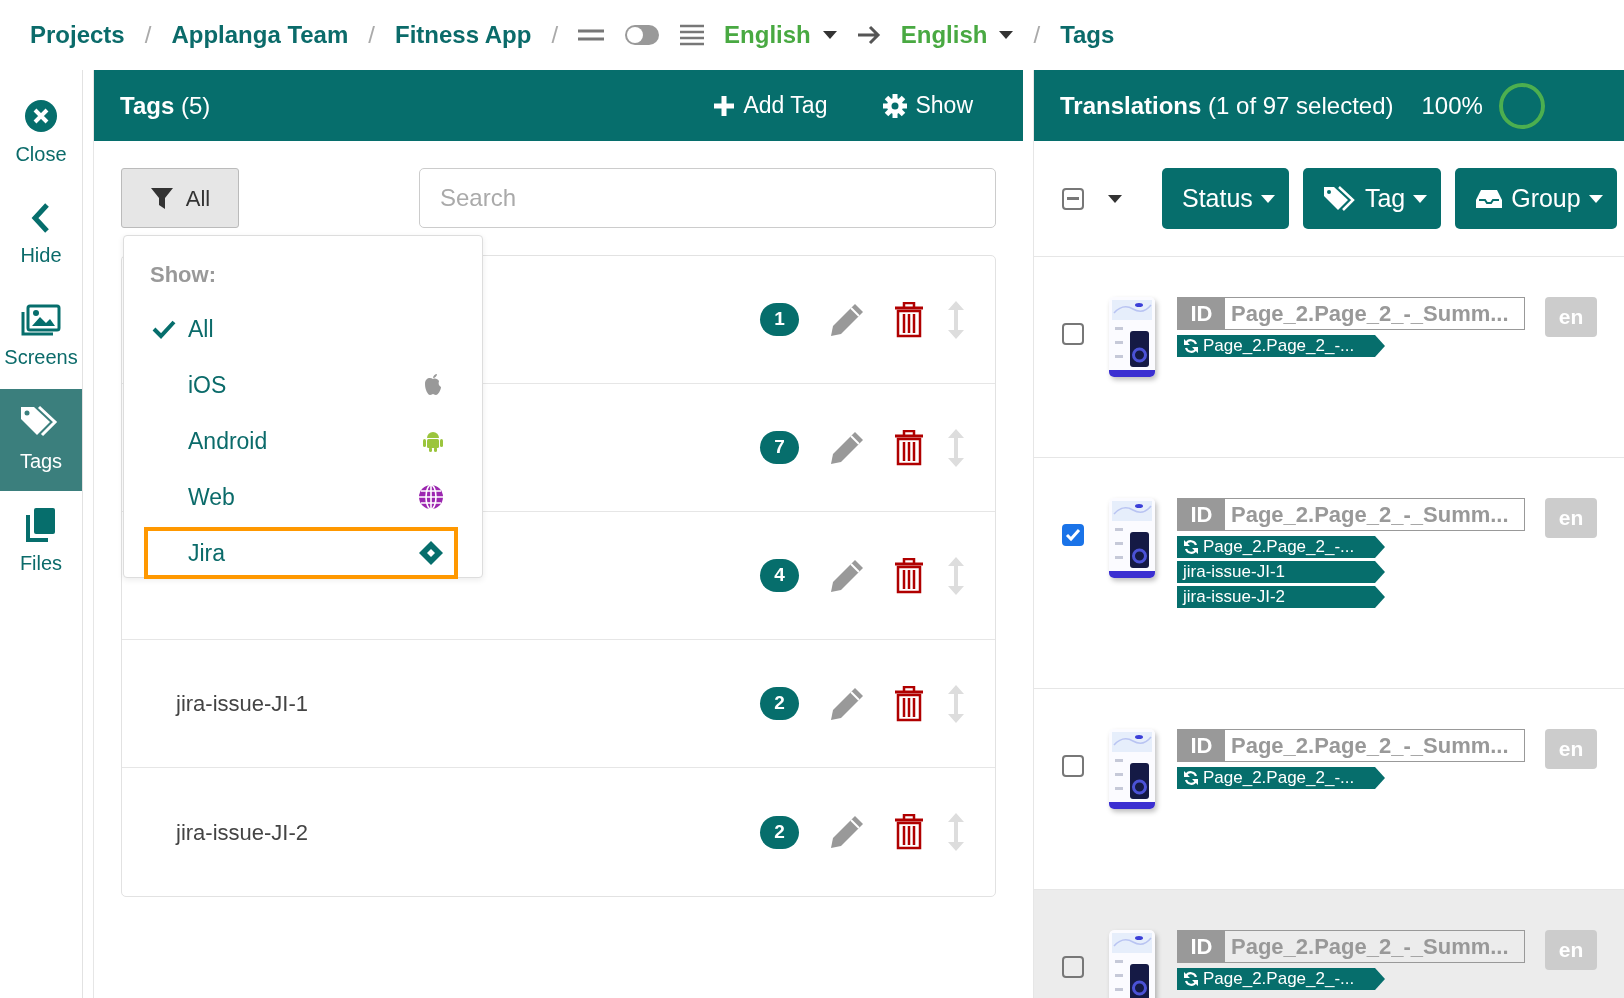 Image resolution: width=1624 pixels, height=998 pixels. I want to click on images-icon, so click(41, 320).